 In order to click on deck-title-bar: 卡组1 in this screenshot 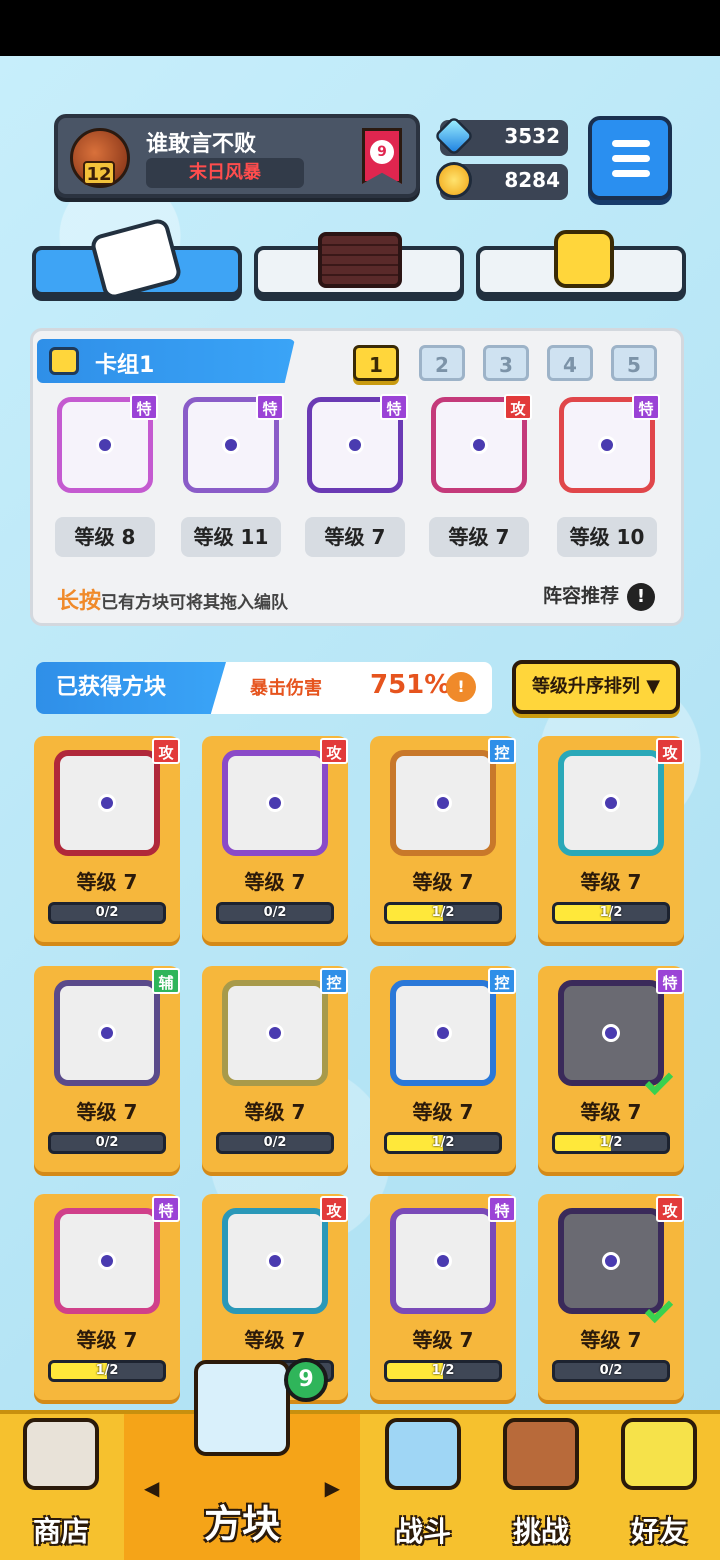, I will do `click(166, 361)`.